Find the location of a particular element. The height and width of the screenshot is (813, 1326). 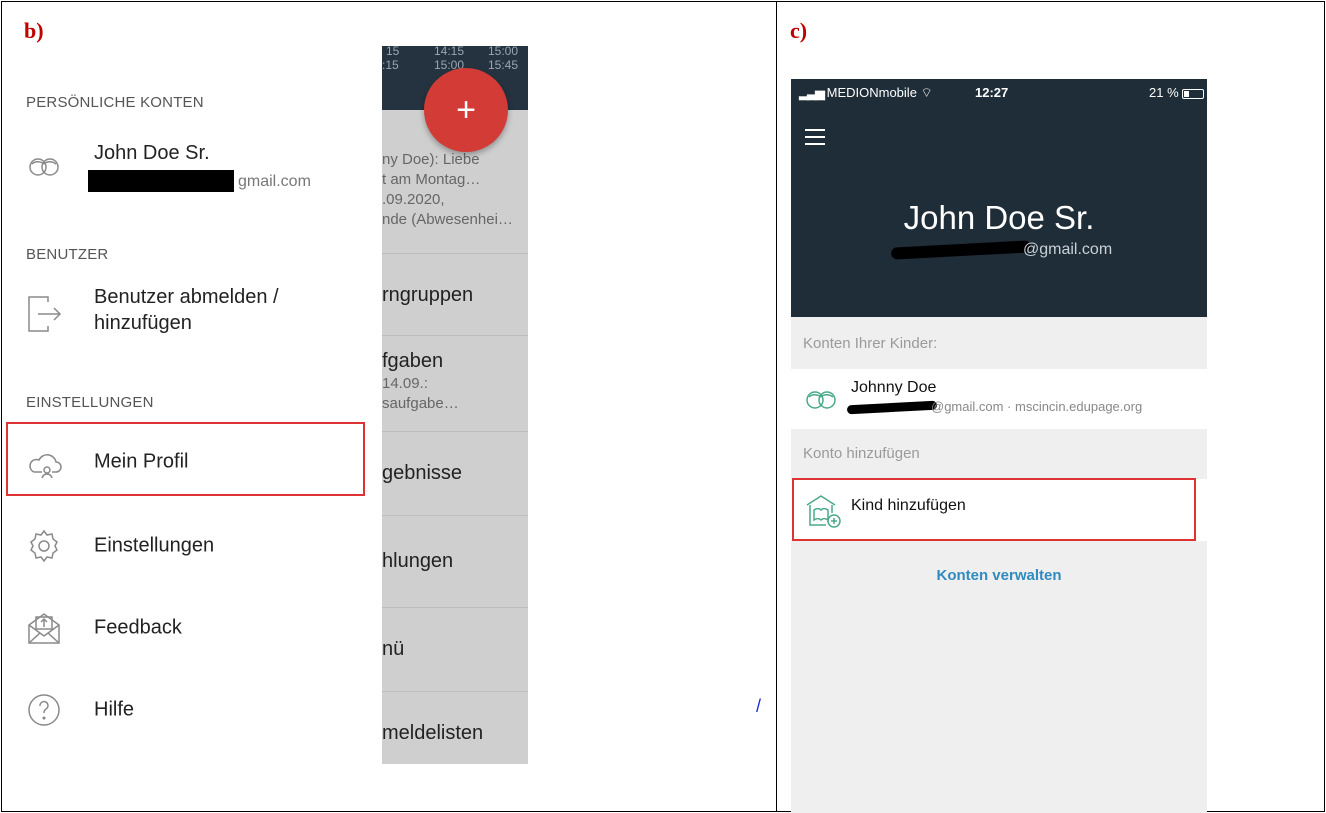

list-item-title: meldelisten is located at coordinates (433, 733).